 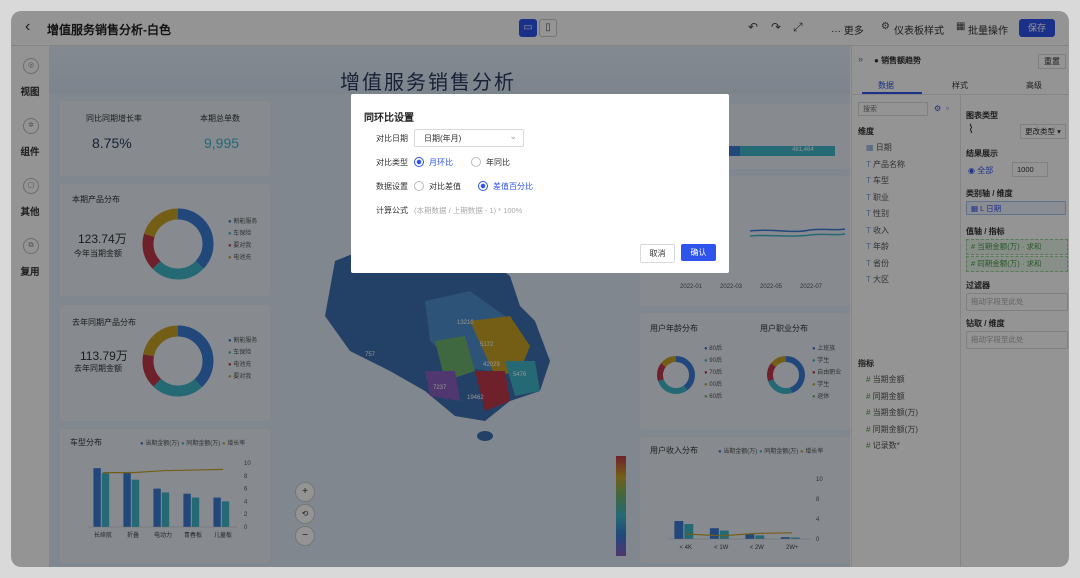 What do you see at coordinates (392, 186) in the screenshot?
I see `data-setting-label: 数据设置` at bounding box center [392, 186].